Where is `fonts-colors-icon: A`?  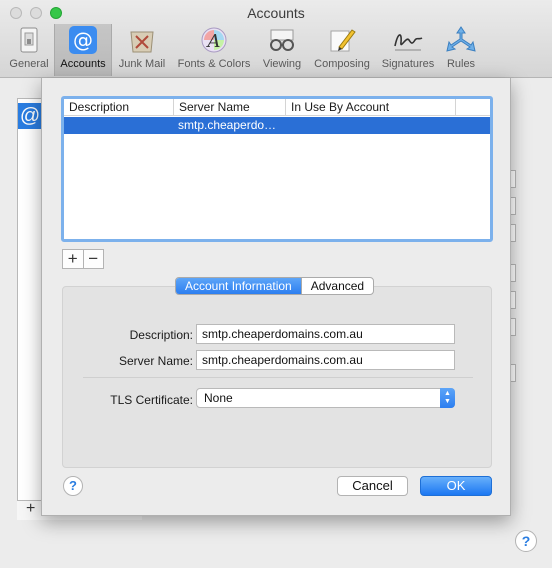
fonts-colors-icon: A is located at coordinates (214, 40).